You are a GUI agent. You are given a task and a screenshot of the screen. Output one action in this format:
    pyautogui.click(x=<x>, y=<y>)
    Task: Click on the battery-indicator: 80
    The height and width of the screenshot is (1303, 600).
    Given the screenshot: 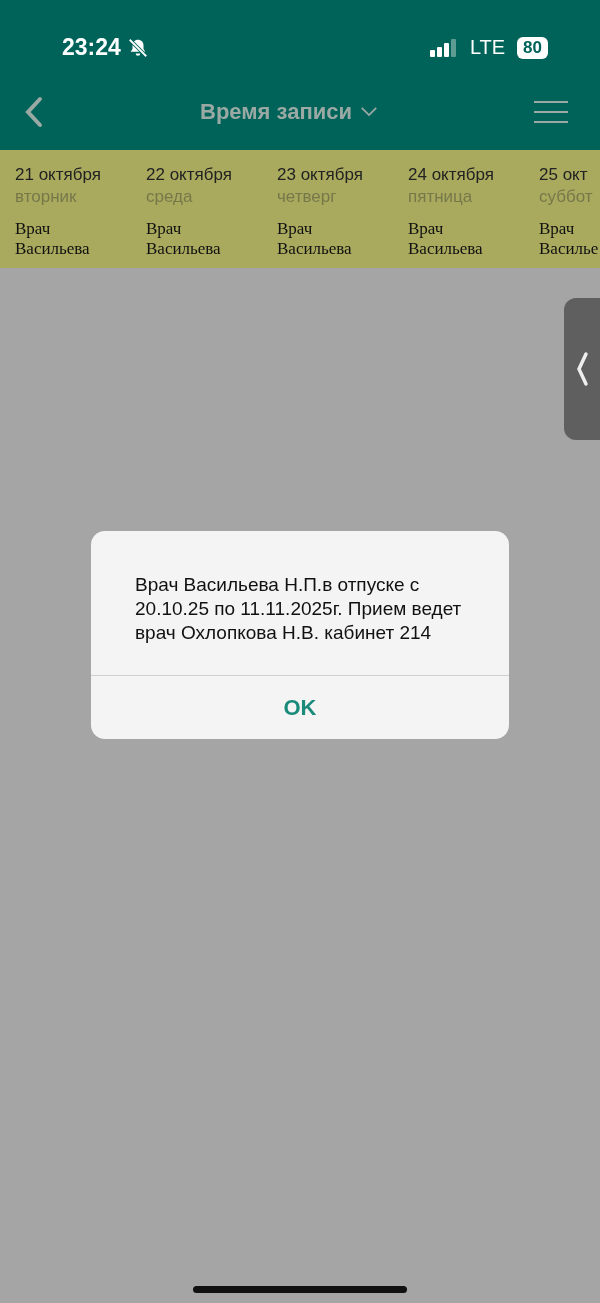 What is the action you would take?
    pyautogui.click(x=532, y=47)
    